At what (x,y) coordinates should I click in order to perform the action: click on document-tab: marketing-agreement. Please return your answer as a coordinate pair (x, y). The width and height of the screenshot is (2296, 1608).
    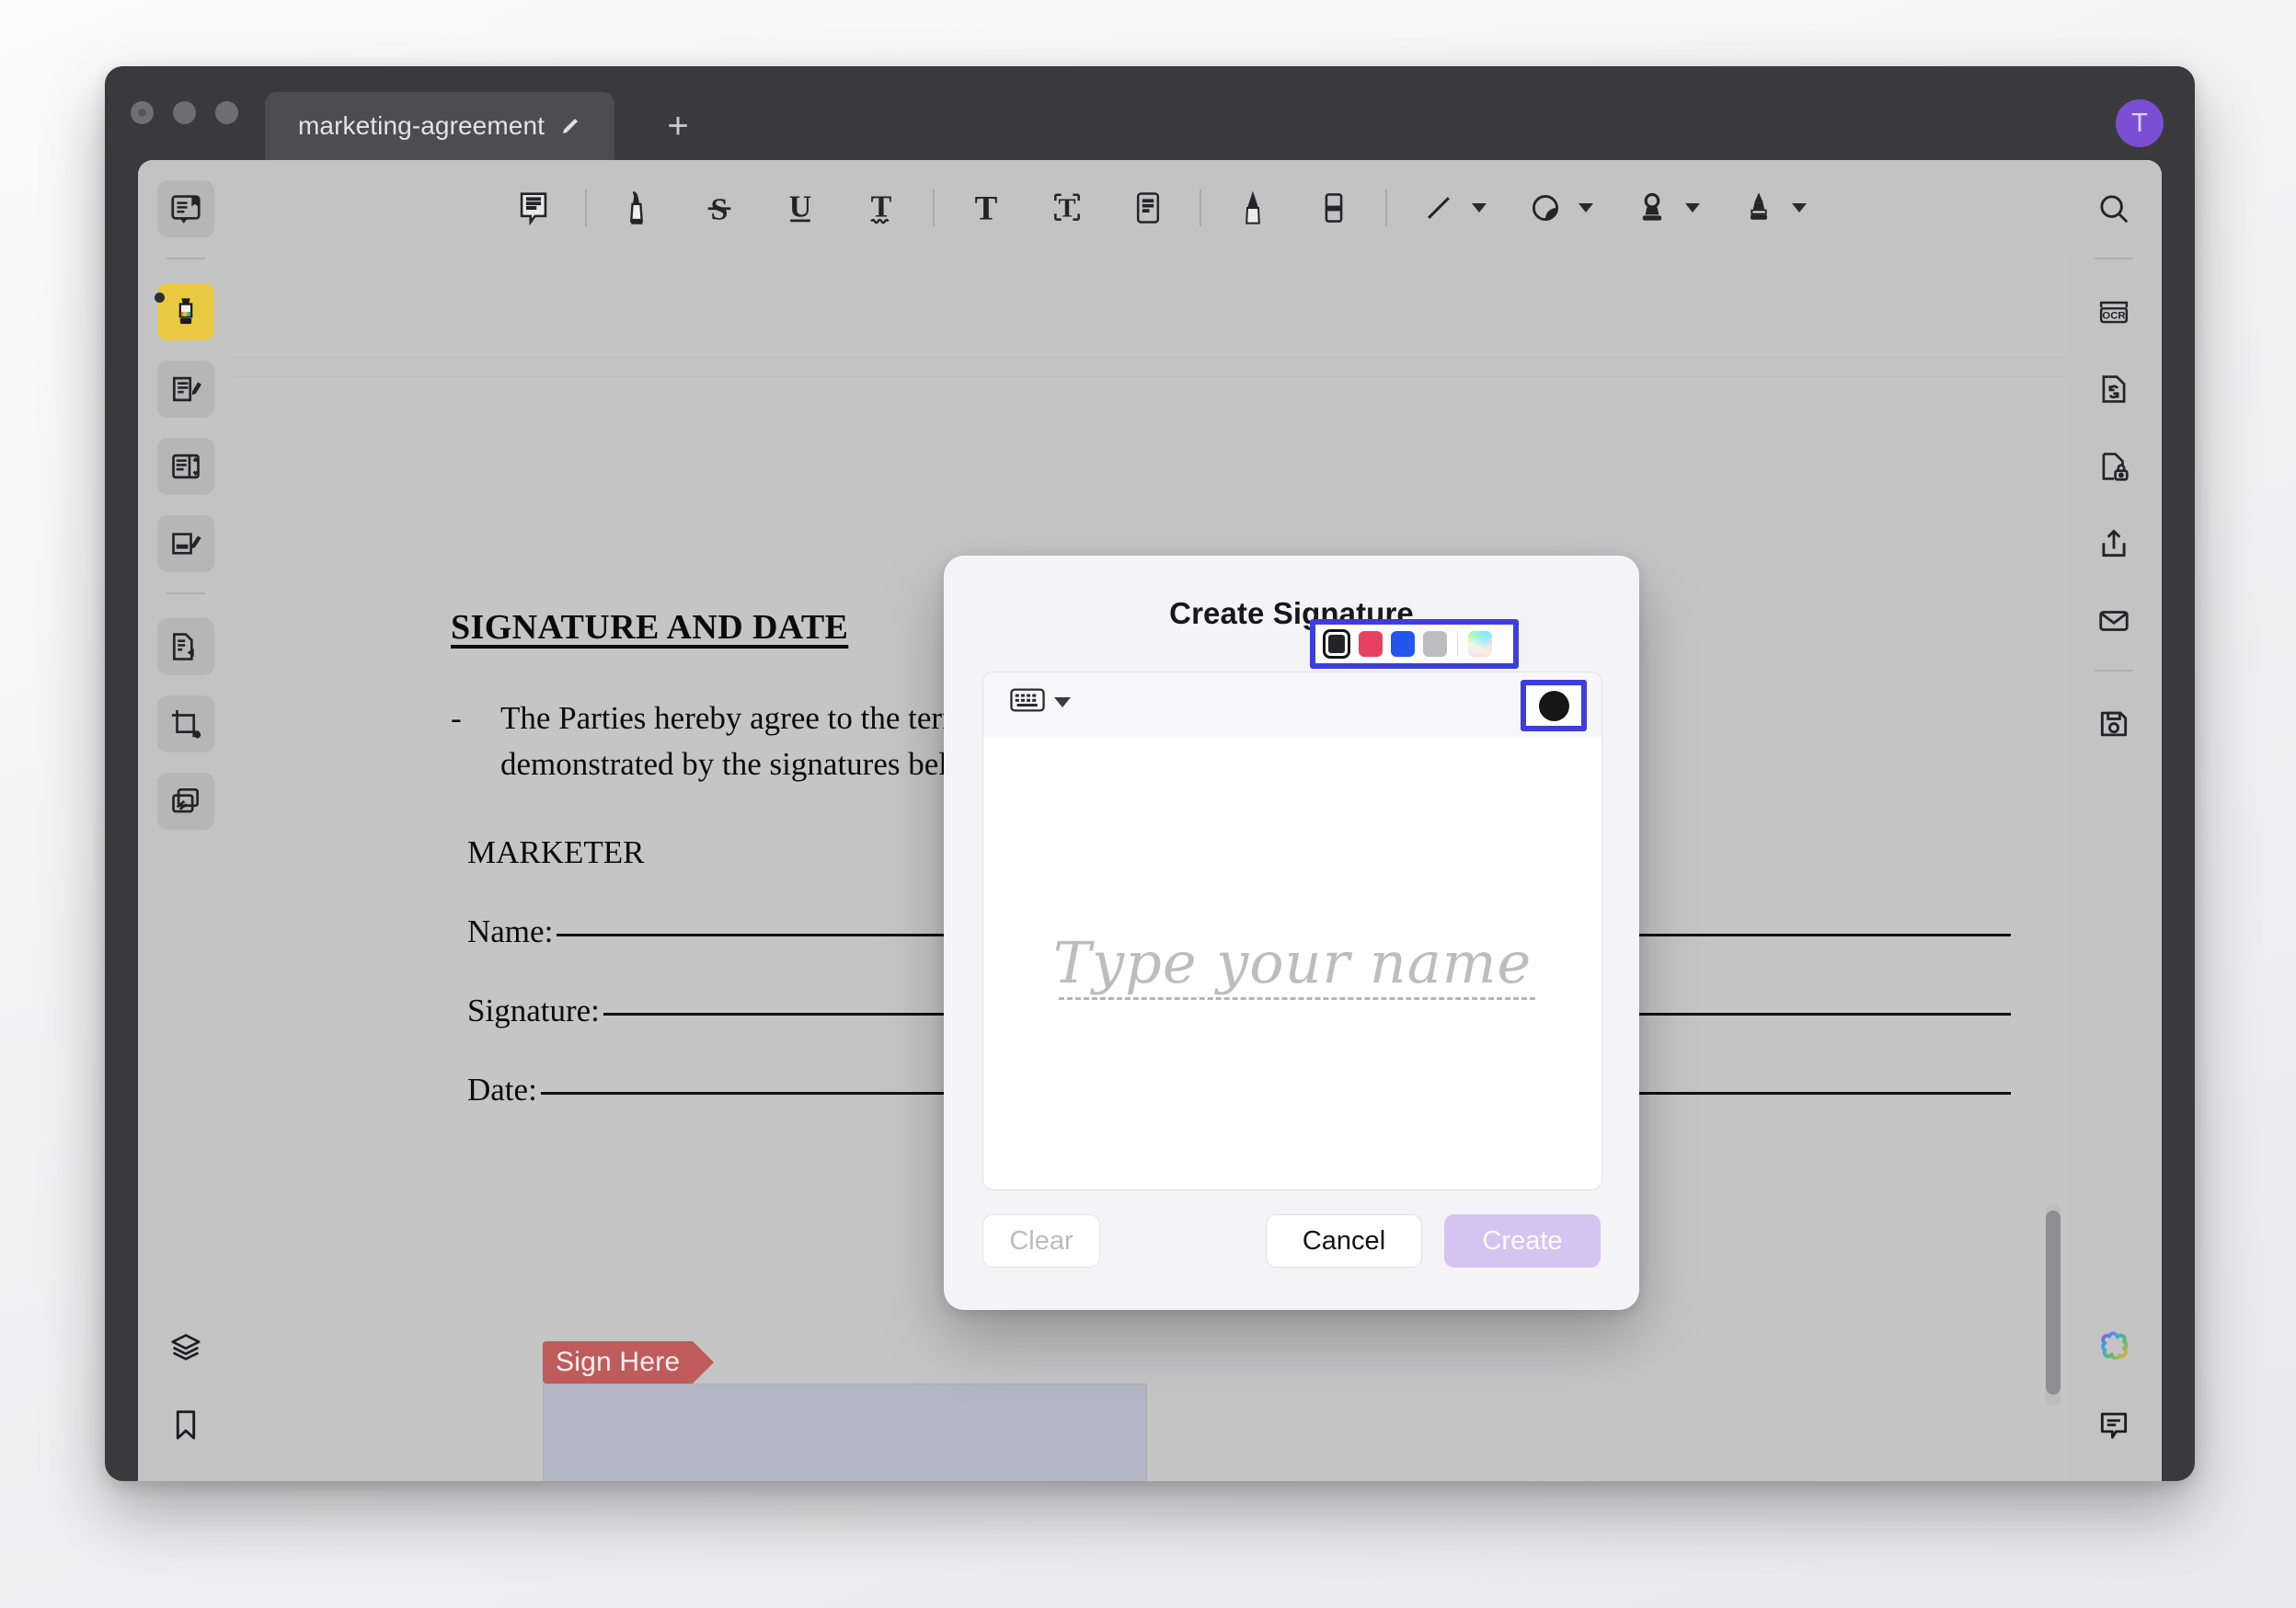
    Looking at the image, I should click on (439, 126).